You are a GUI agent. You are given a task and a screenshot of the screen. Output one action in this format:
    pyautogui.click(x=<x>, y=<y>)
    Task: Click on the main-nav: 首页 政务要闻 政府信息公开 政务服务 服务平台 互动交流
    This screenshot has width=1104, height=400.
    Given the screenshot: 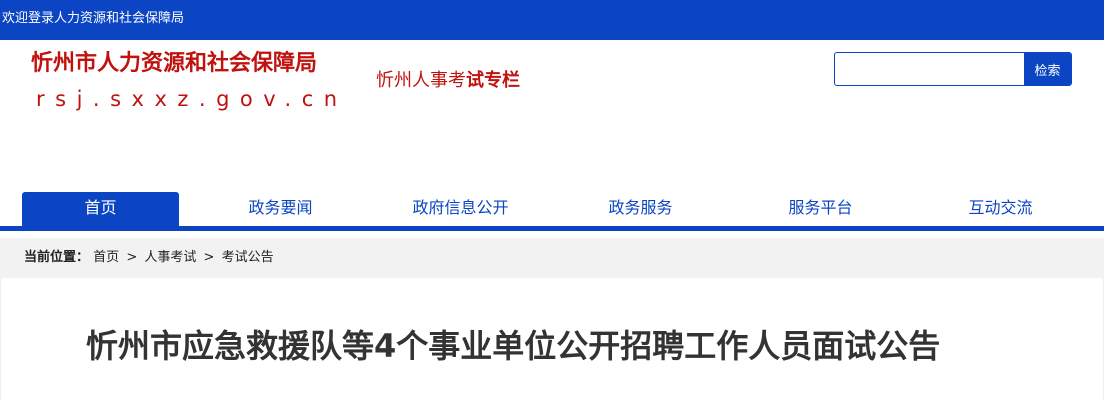 What is the action you would take?
    pyautogui.click(x=552, y=210)
    